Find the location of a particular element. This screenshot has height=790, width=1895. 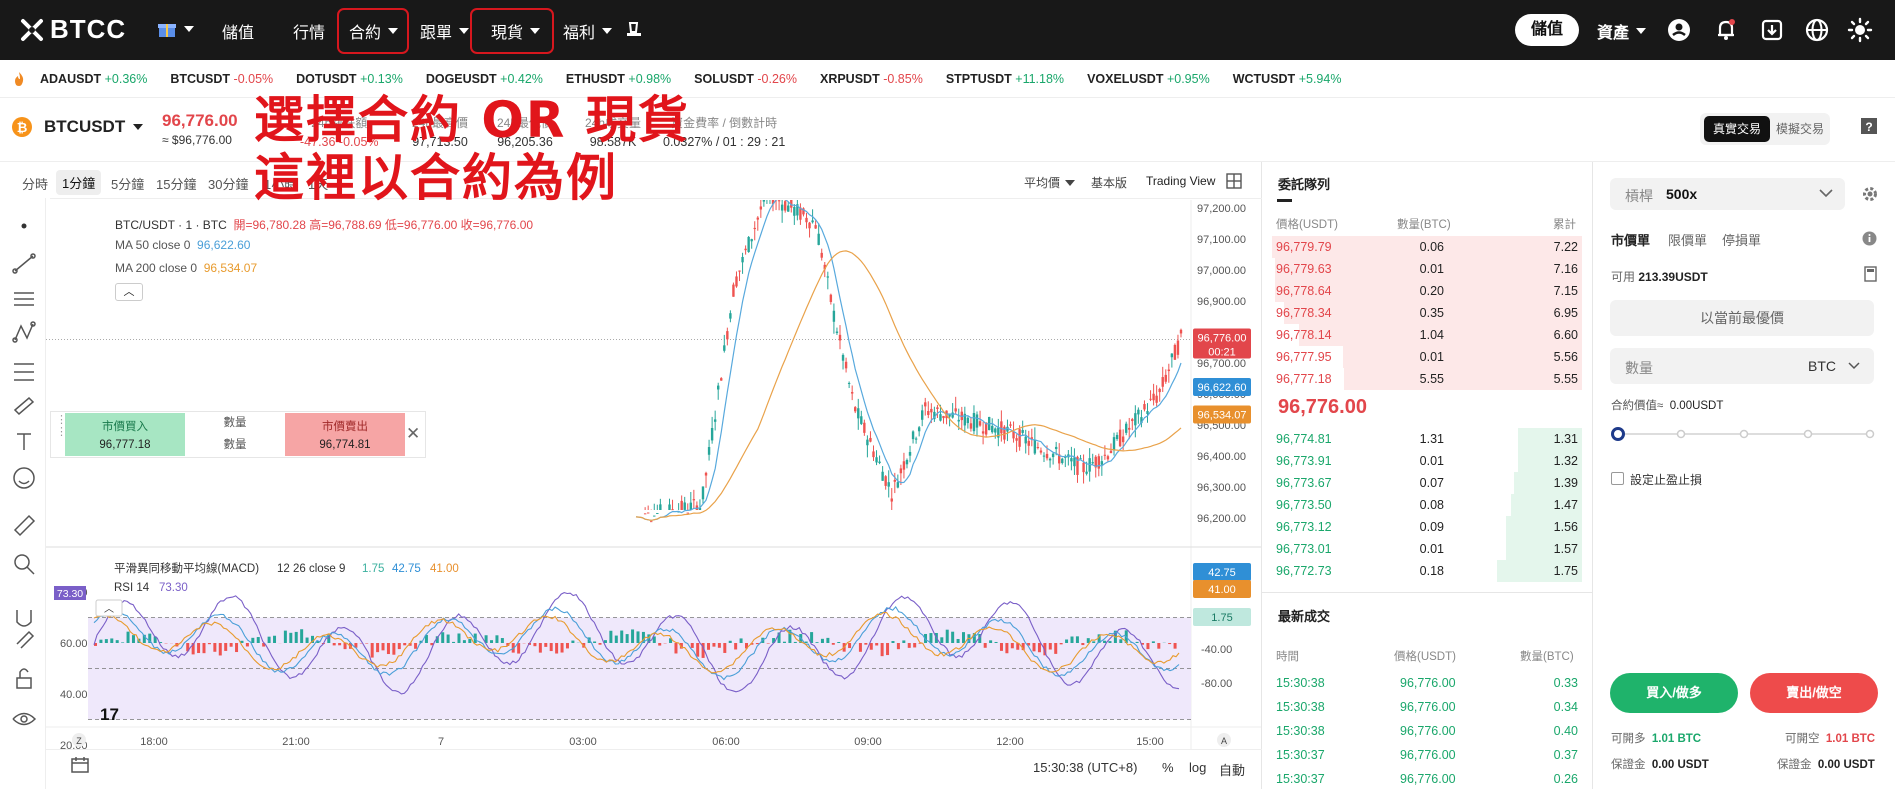

tpsl-checkbox is located at coordinates (1617, 478).